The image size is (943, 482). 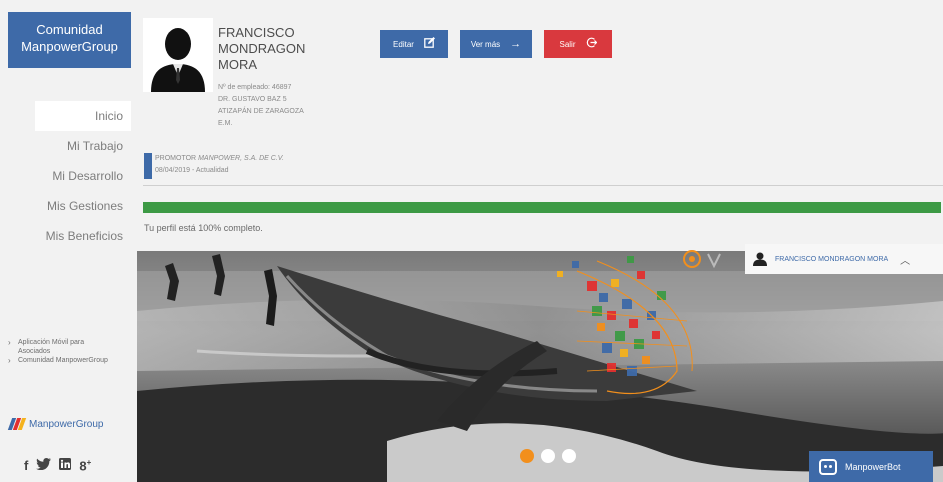 I want to click on logo-text: ManpowerGroup, so click(x=66, y=424).